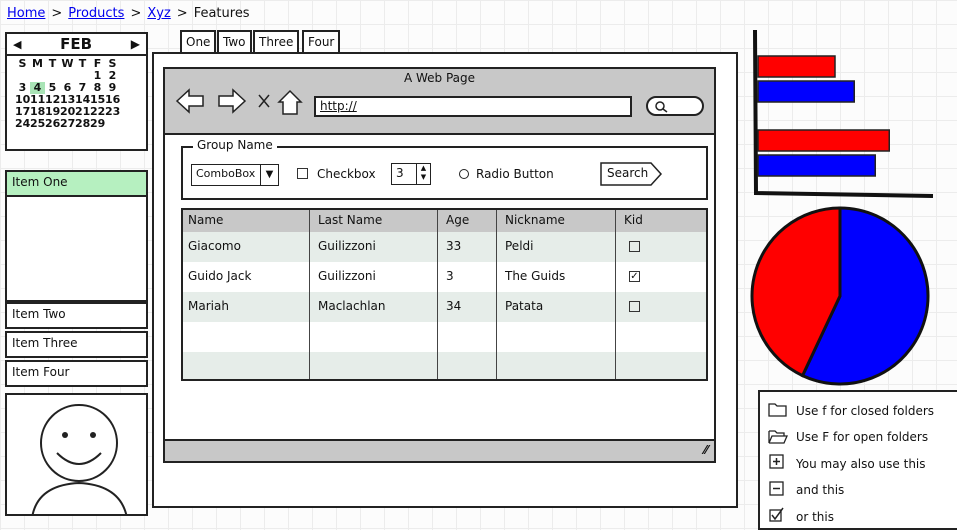 This screenshot has width=957, height=530. Describe the element at coordinates (220, 276) in the screenshot. I see `table-cell: Guido Jack` at that location.